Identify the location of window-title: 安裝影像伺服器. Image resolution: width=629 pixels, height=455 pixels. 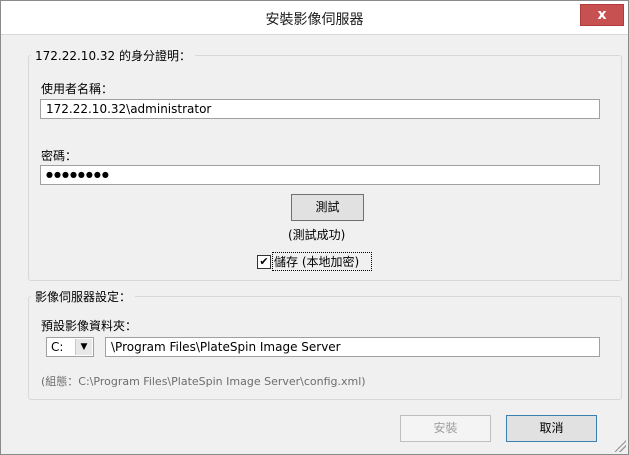
(314, 20).